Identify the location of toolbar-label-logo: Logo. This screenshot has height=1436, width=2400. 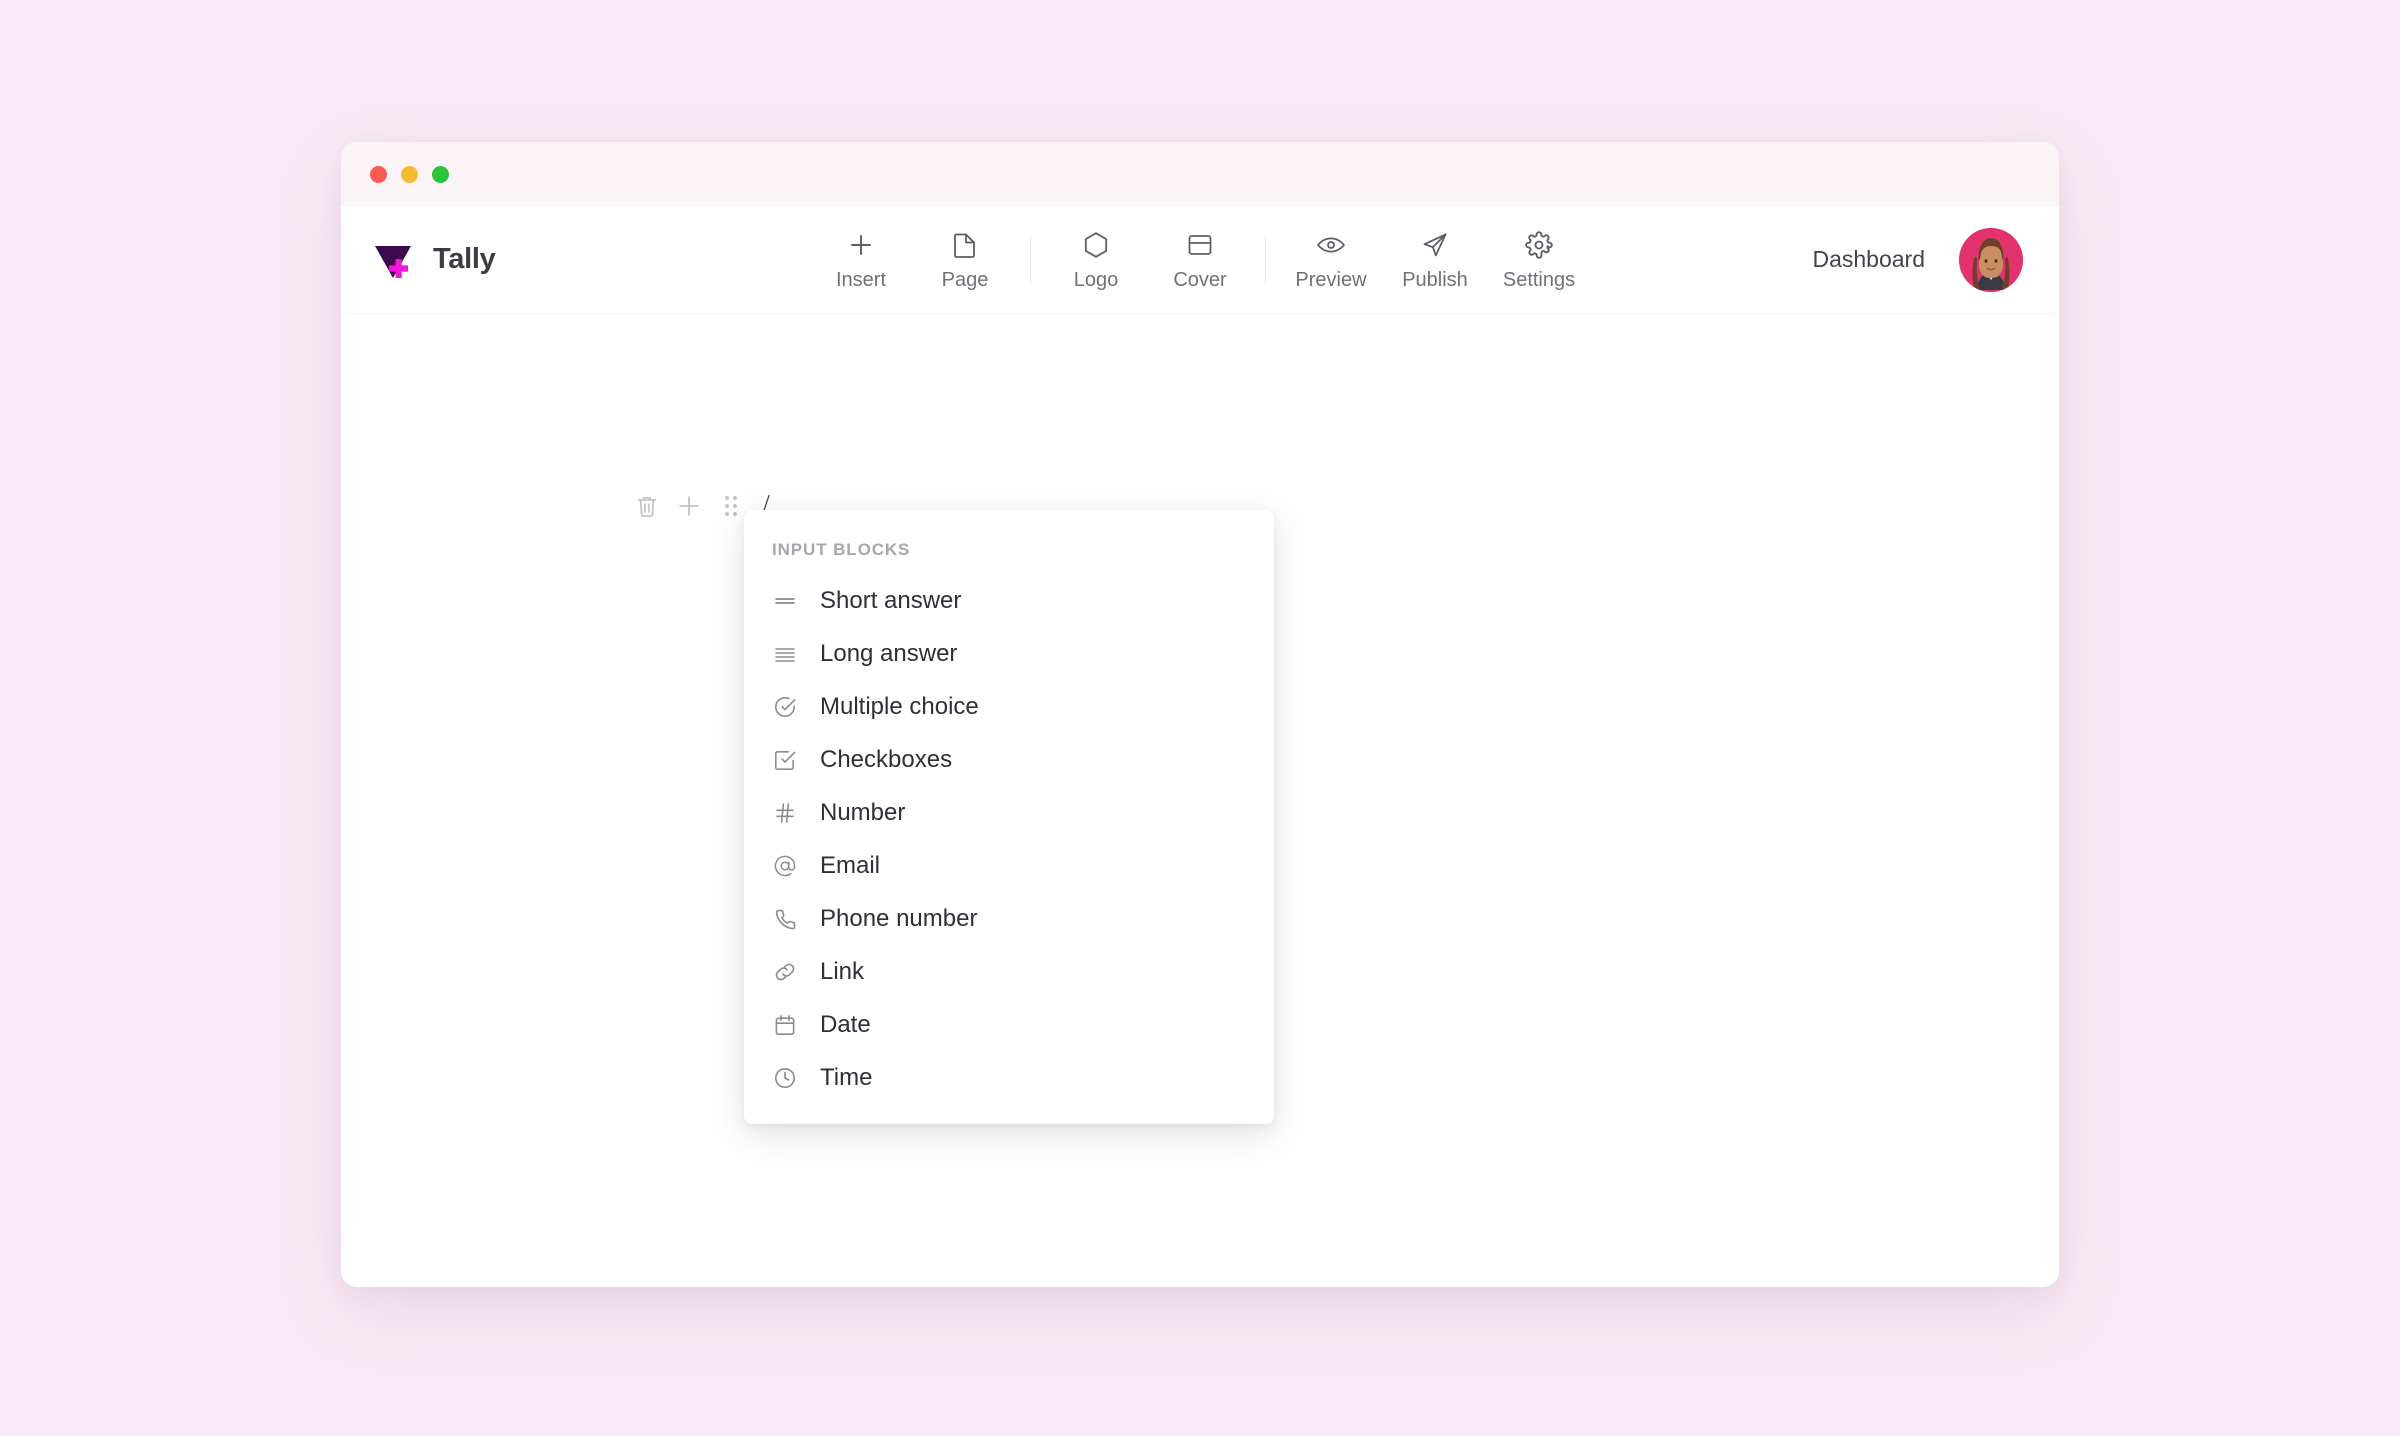
(1096, 279).